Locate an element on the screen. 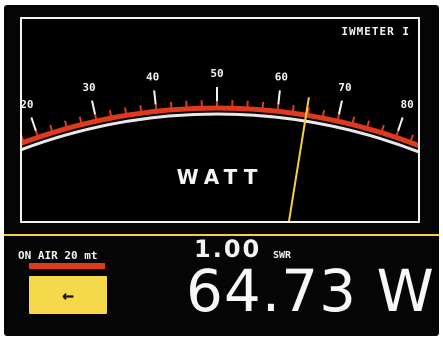 This screenshot has height=342, width=443. tick-label: 60 is located at coordinates (281, 76).